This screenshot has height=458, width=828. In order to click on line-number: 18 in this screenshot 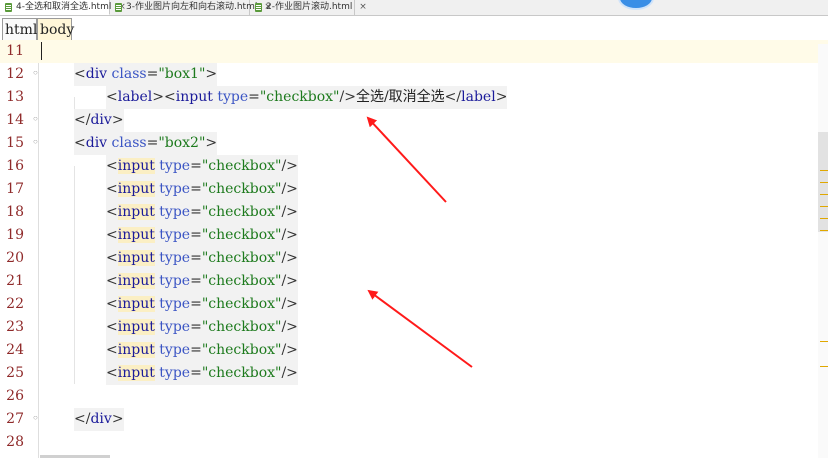, I will do `click(15, 212)`.